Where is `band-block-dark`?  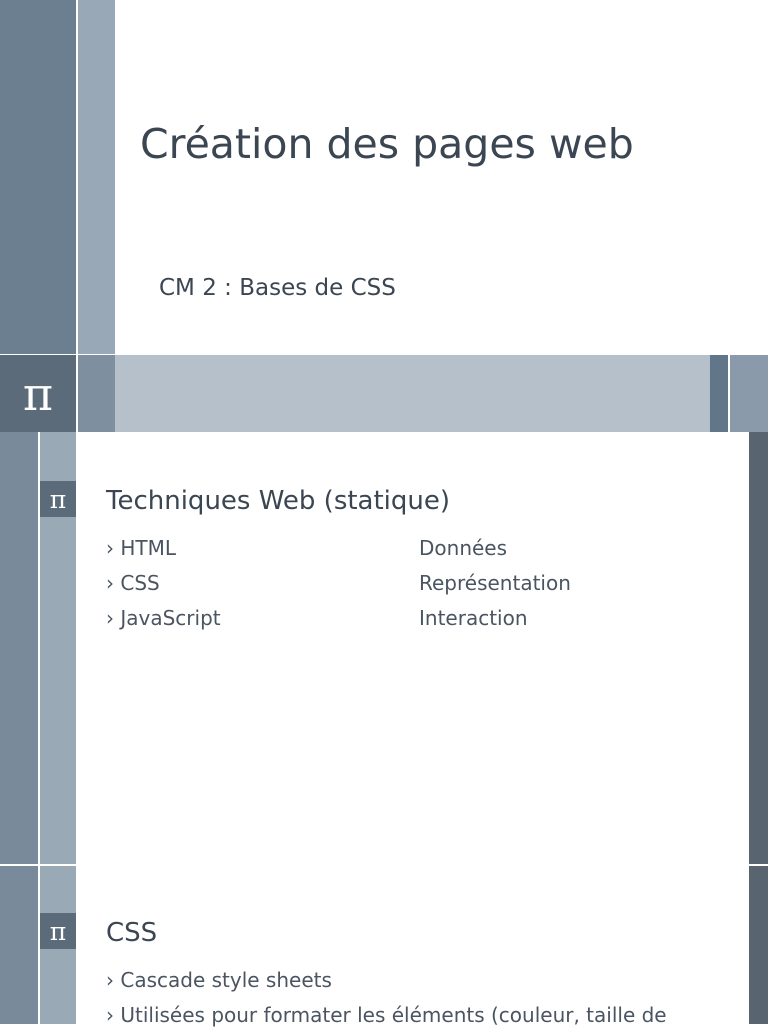 band-block-dark is located at coordinates (719, 393).